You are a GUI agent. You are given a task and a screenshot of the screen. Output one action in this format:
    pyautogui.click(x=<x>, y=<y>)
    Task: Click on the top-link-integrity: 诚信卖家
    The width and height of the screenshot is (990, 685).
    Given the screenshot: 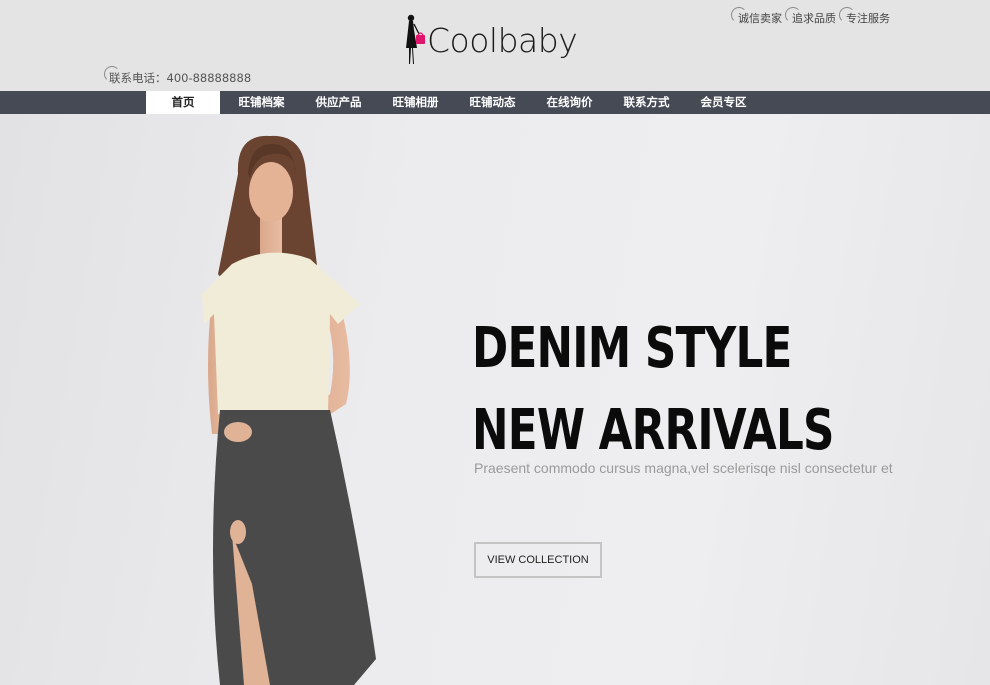 What is the action you would take?
    pyautogui.click(x=756, y=19)
    